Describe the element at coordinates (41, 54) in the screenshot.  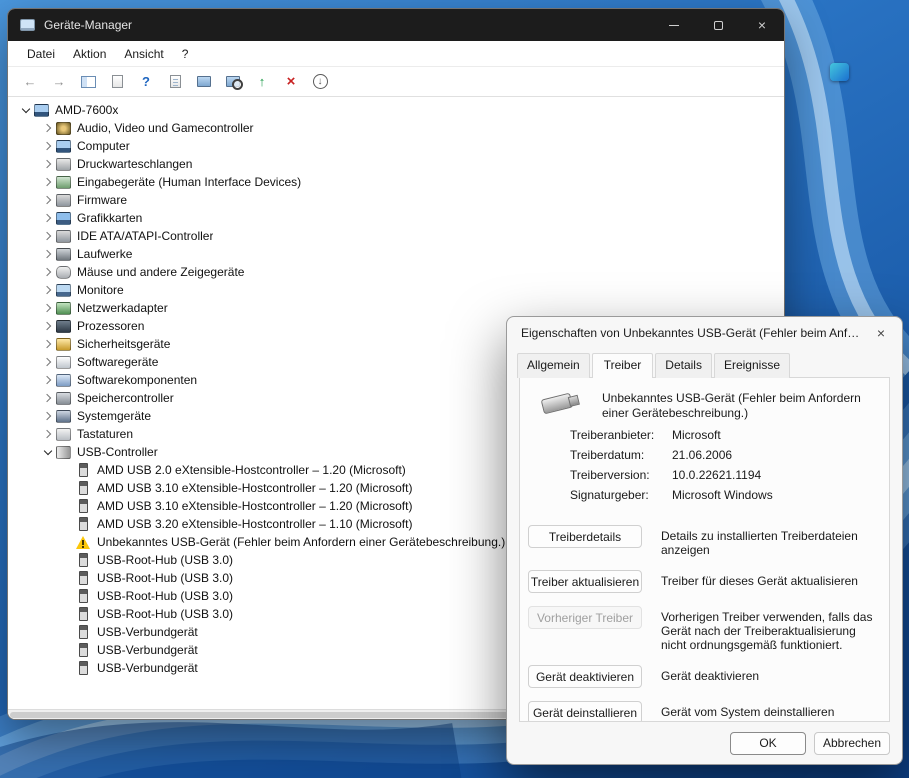
I see `menu-datei: Datei` at that location.